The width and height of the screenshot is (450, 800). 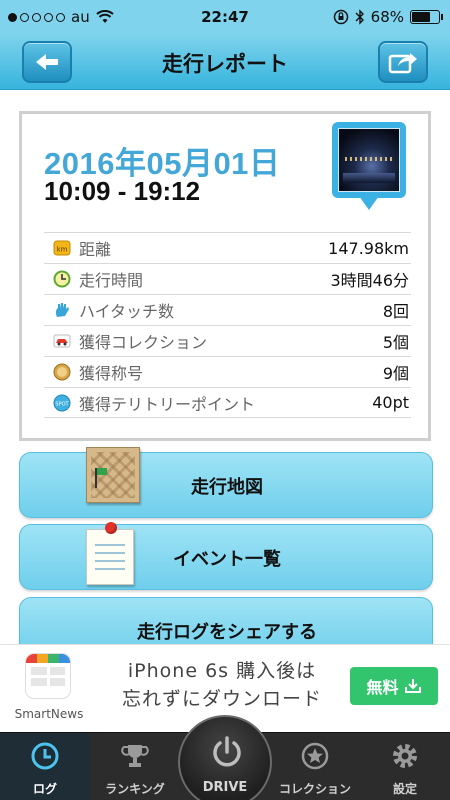 I want to click on power-icon, so click(x=227, y=751).